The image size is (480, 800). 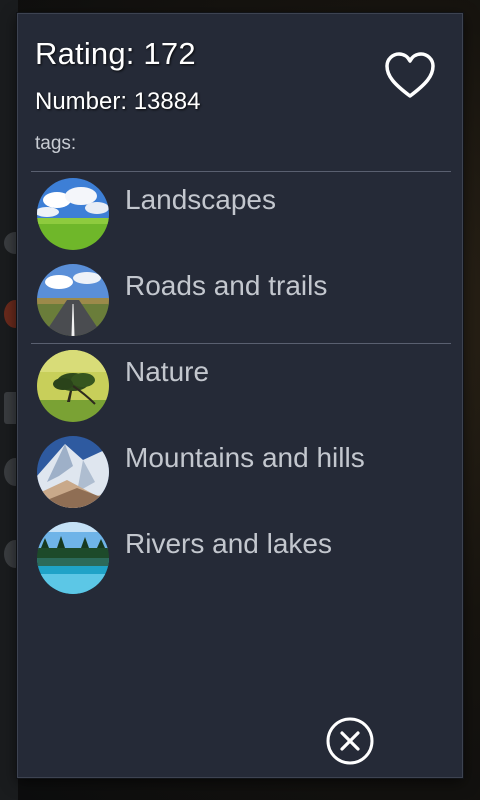 I want to click on road-thumbnail, so click(x=73, y=300).